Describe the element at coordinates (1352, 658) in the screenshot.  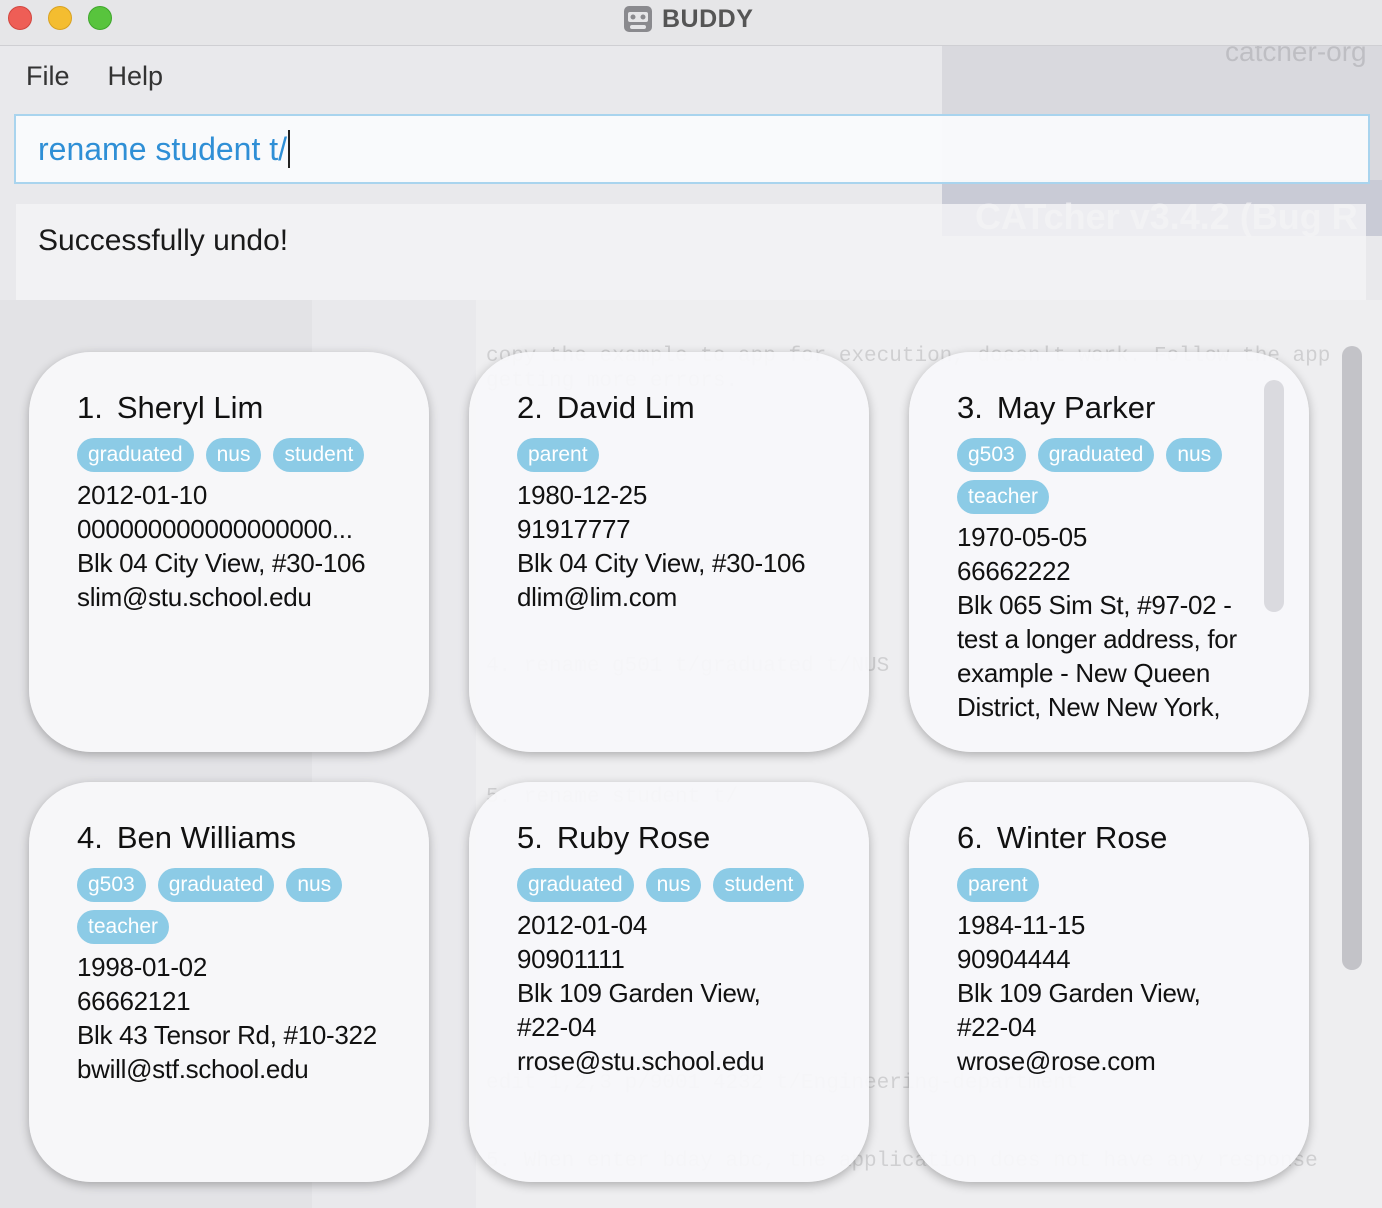
I see `person-list-scrollbar-thumb` at that location.